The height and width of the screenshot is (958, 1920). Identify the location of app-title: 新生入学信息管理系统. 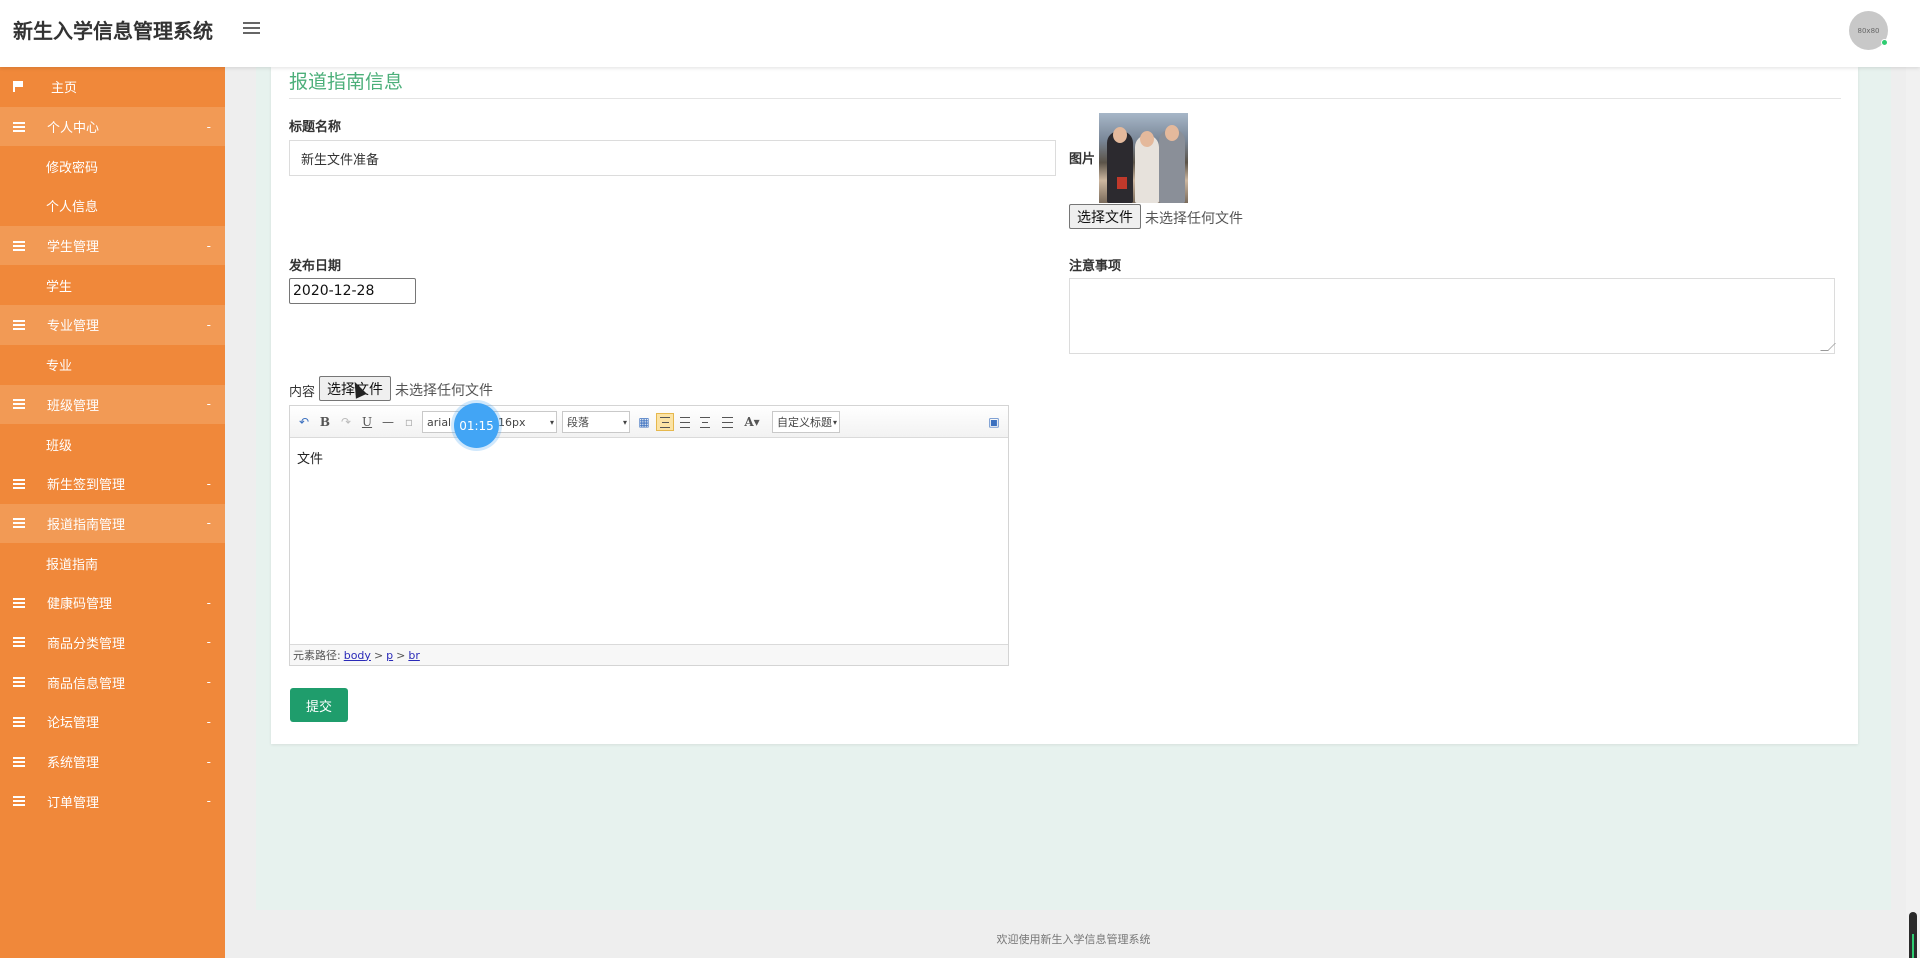
(113, 31).